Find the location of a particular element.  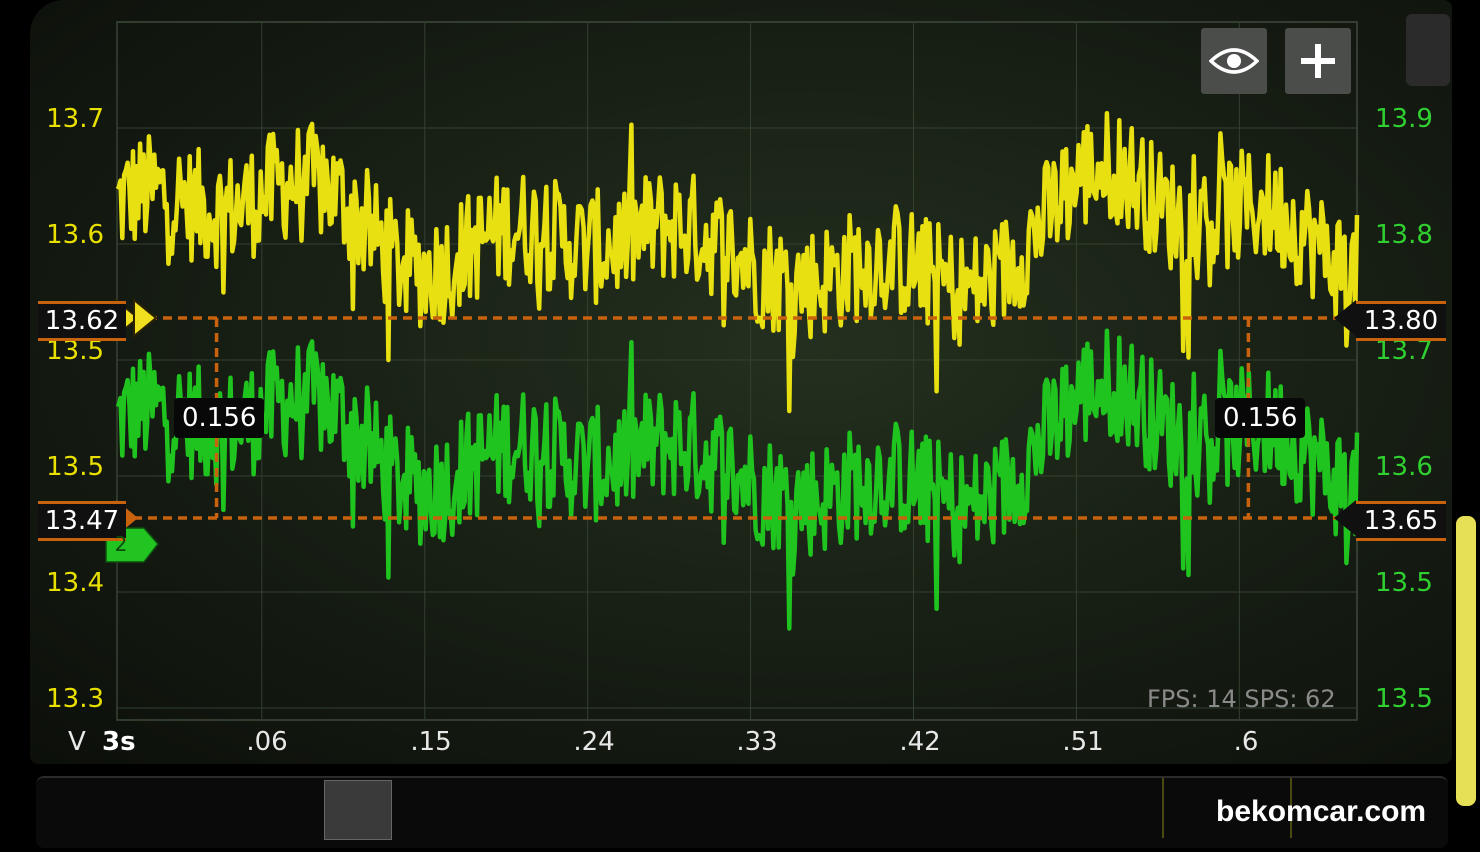

right-tick-4: 13.6 is located at coordinates (1404, 467).